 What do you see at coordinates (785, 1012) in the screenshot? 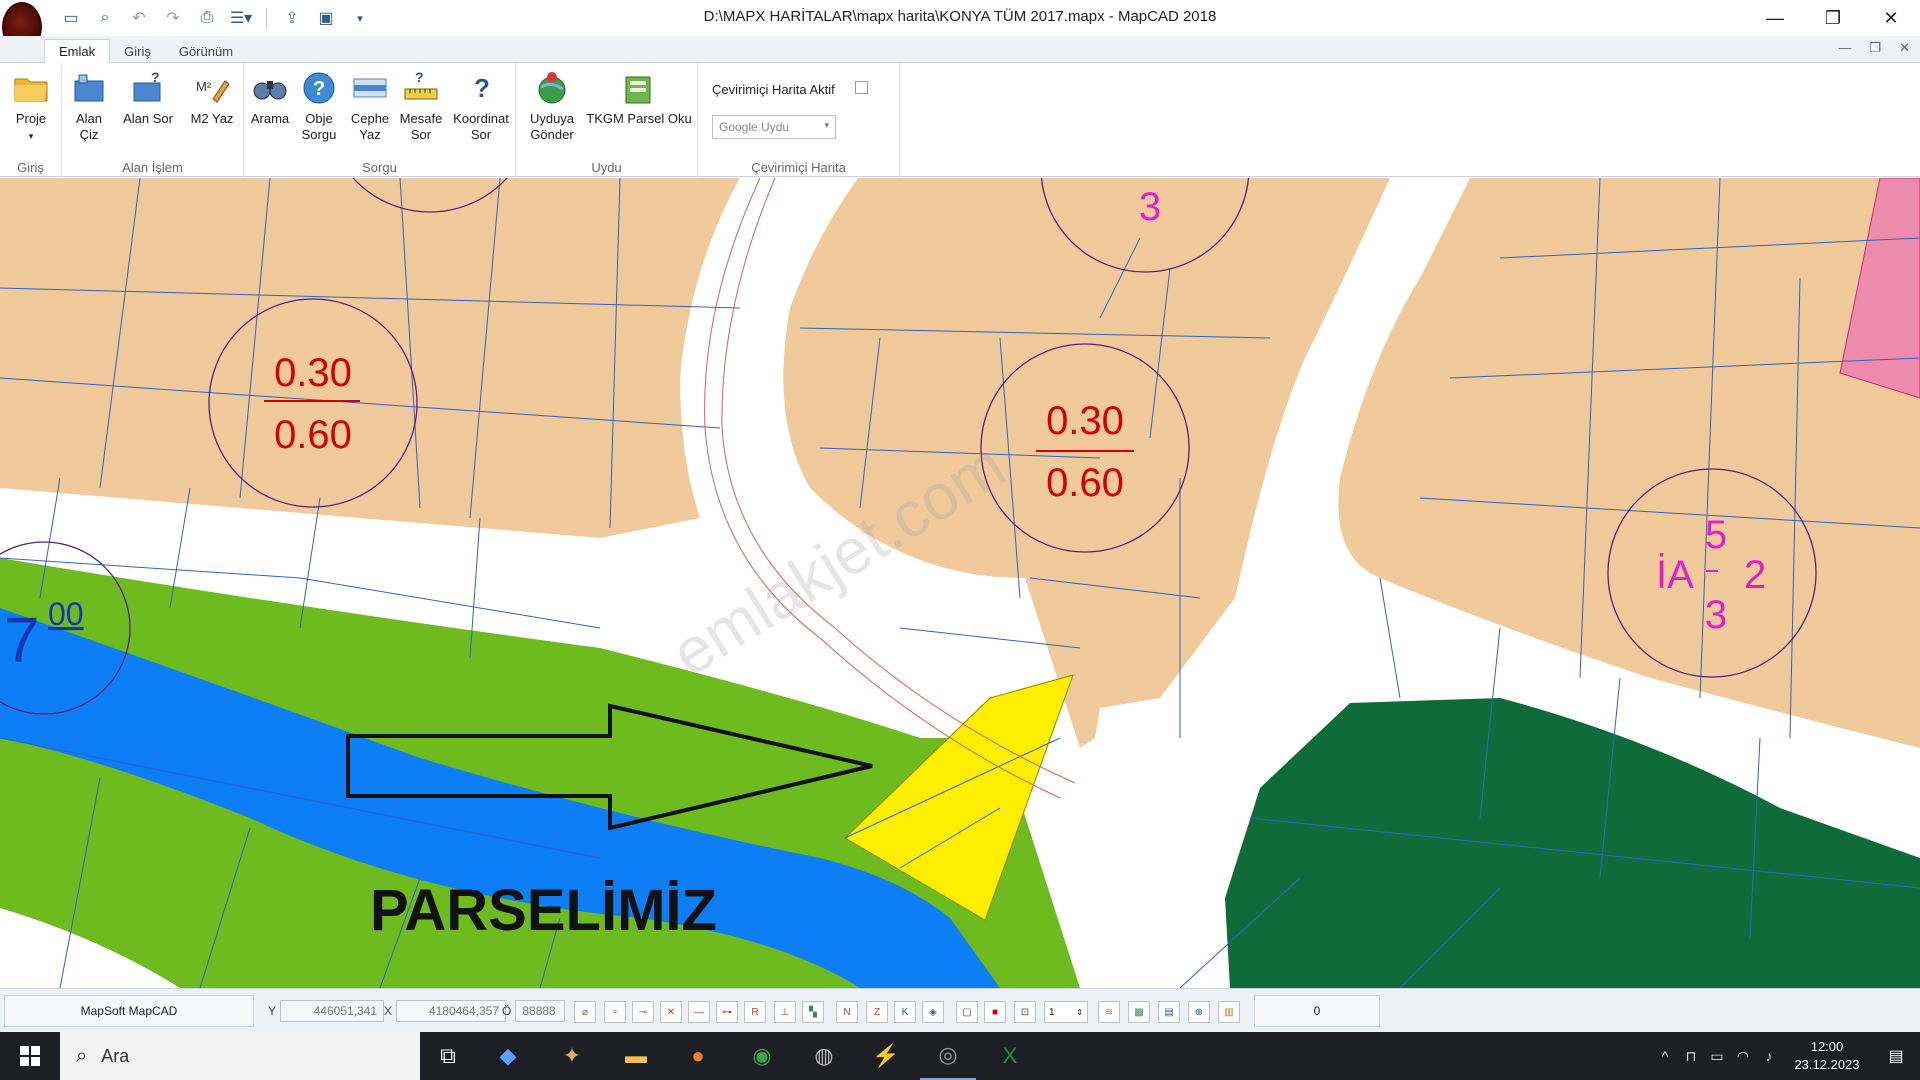
I see `snap-perpendicular-icon: ⊥` at bounding box center [785, 1012].